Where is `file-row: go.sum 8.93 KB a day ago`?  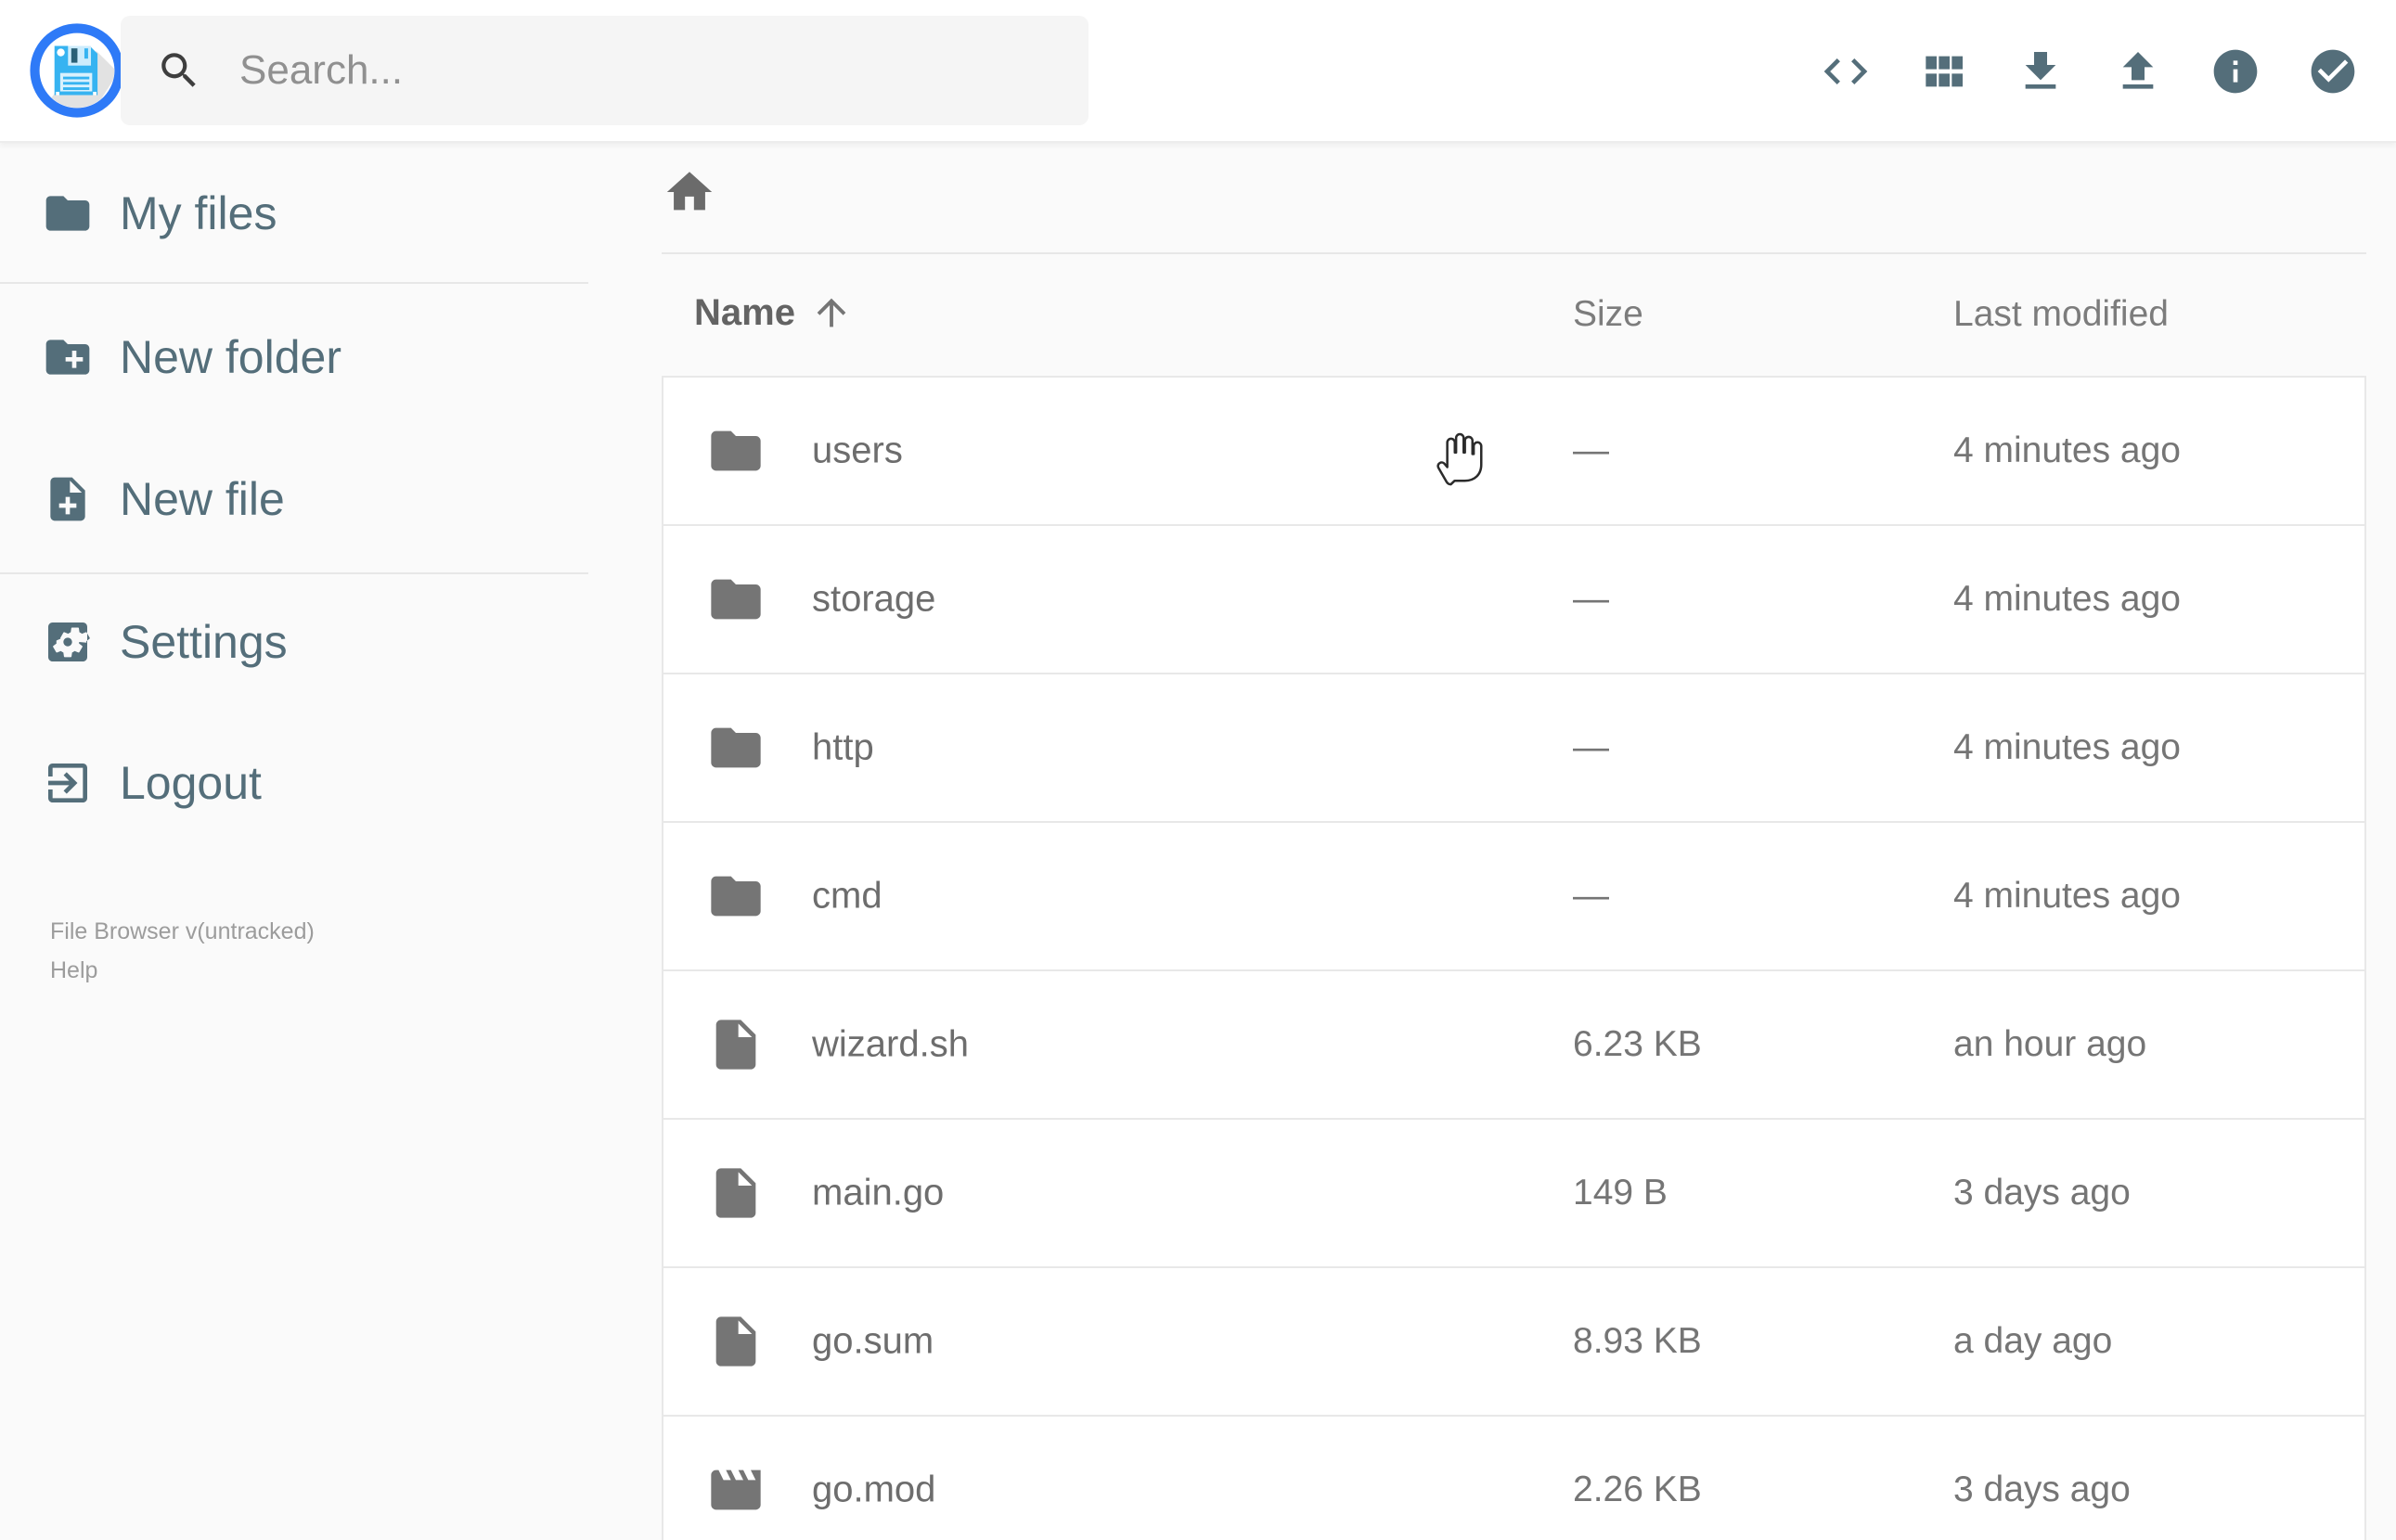 file-row: go.sum 8.93 KB a day ago is located at coordinates (1514, 1341).